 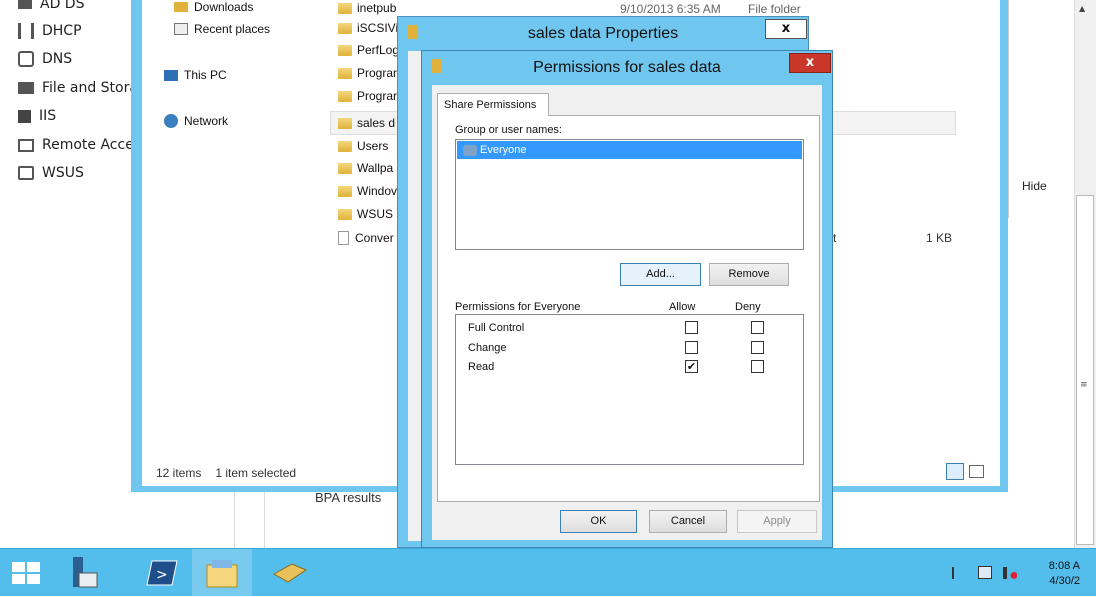 I want to click on file-name: WSUS, so click(x=375, y=214).